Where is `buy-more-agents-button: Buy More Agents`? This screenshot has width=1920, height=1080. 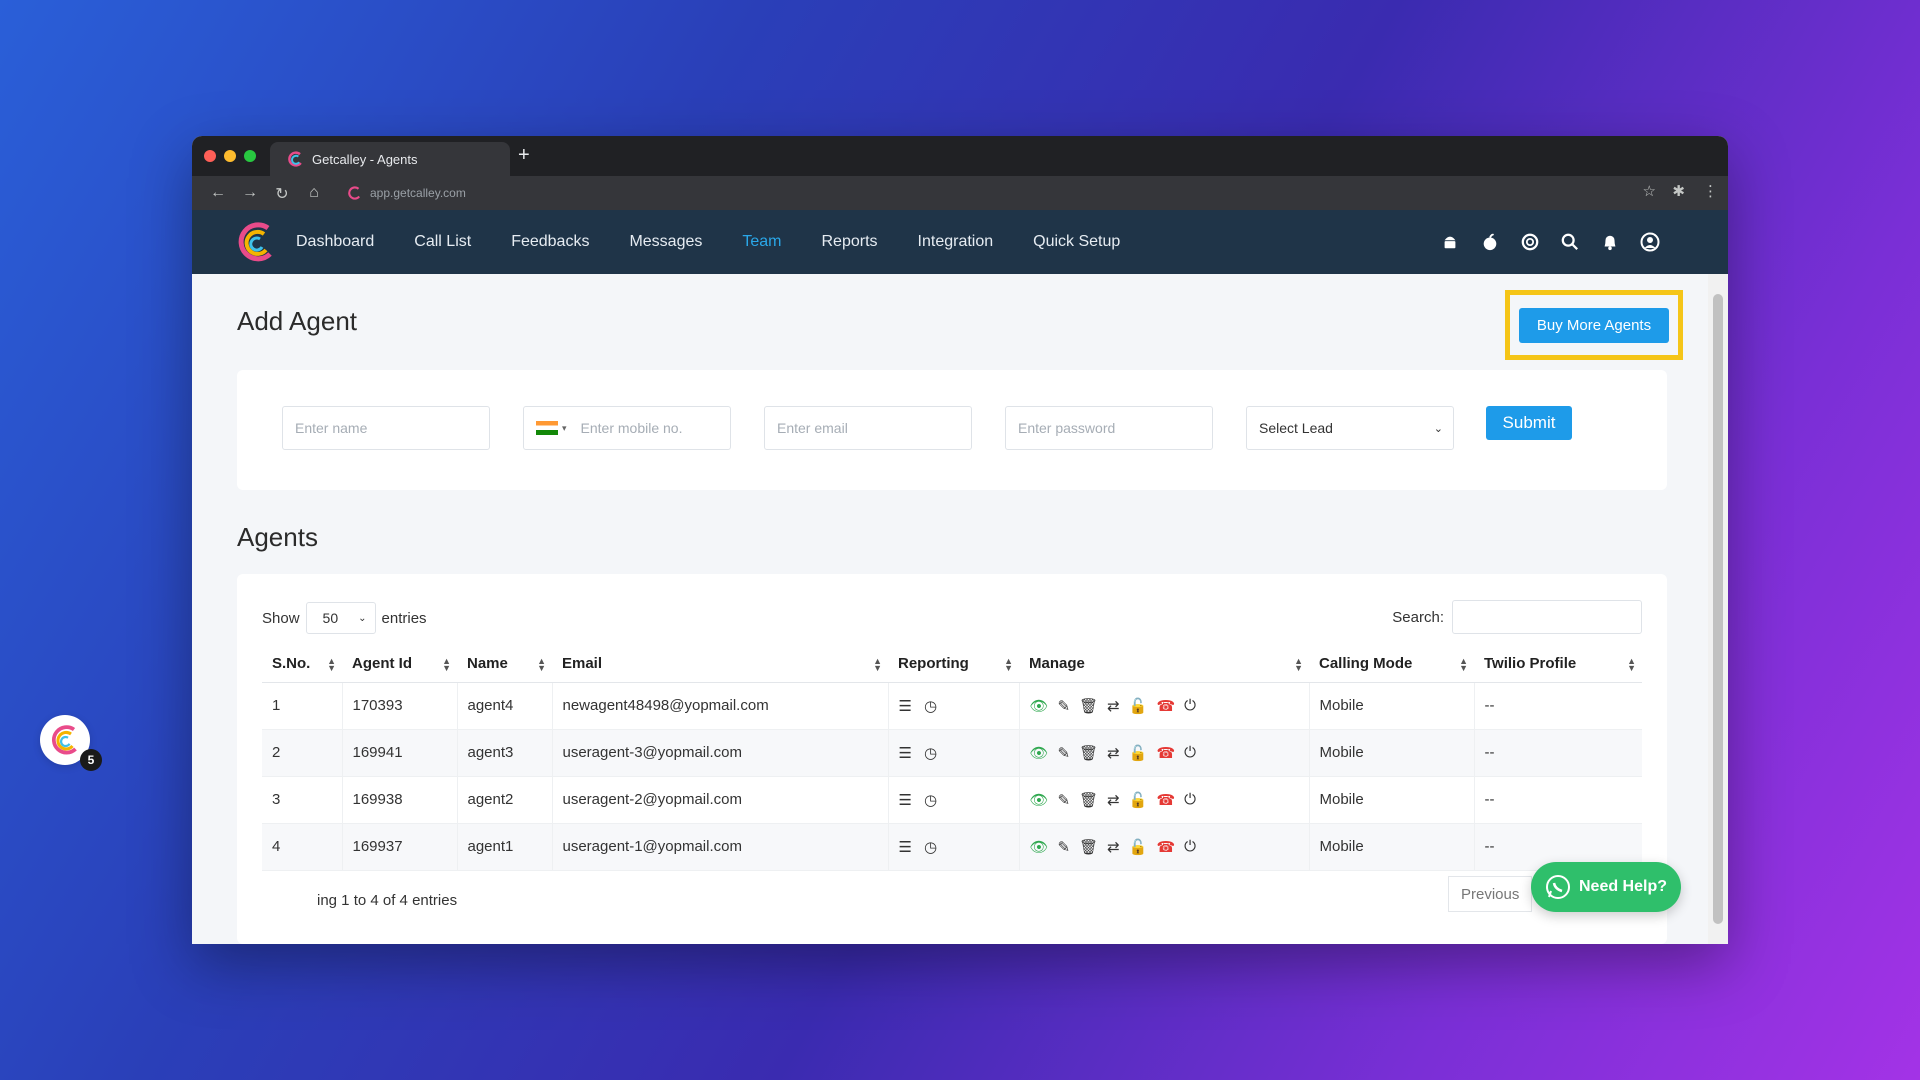 buy-more-agents-button: Buy More Agents is located at coordinates (1594, 325).